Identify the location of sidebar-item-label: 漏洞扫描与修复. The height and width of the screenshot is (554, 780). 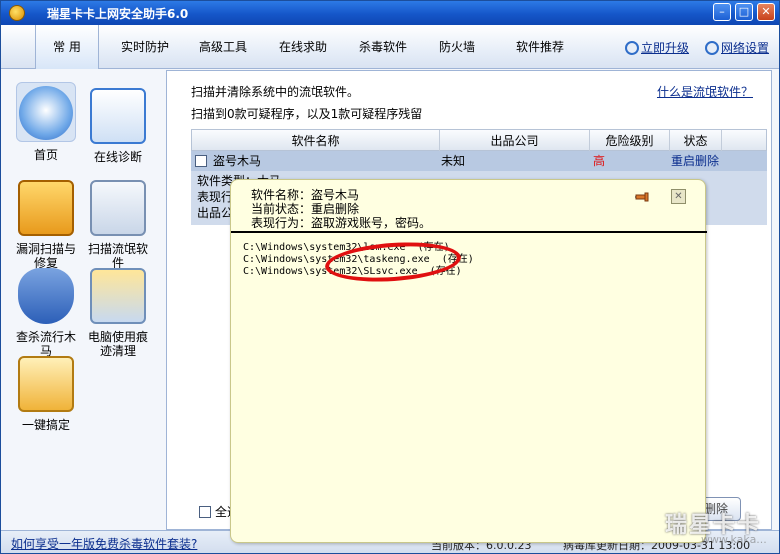
(45, 256).